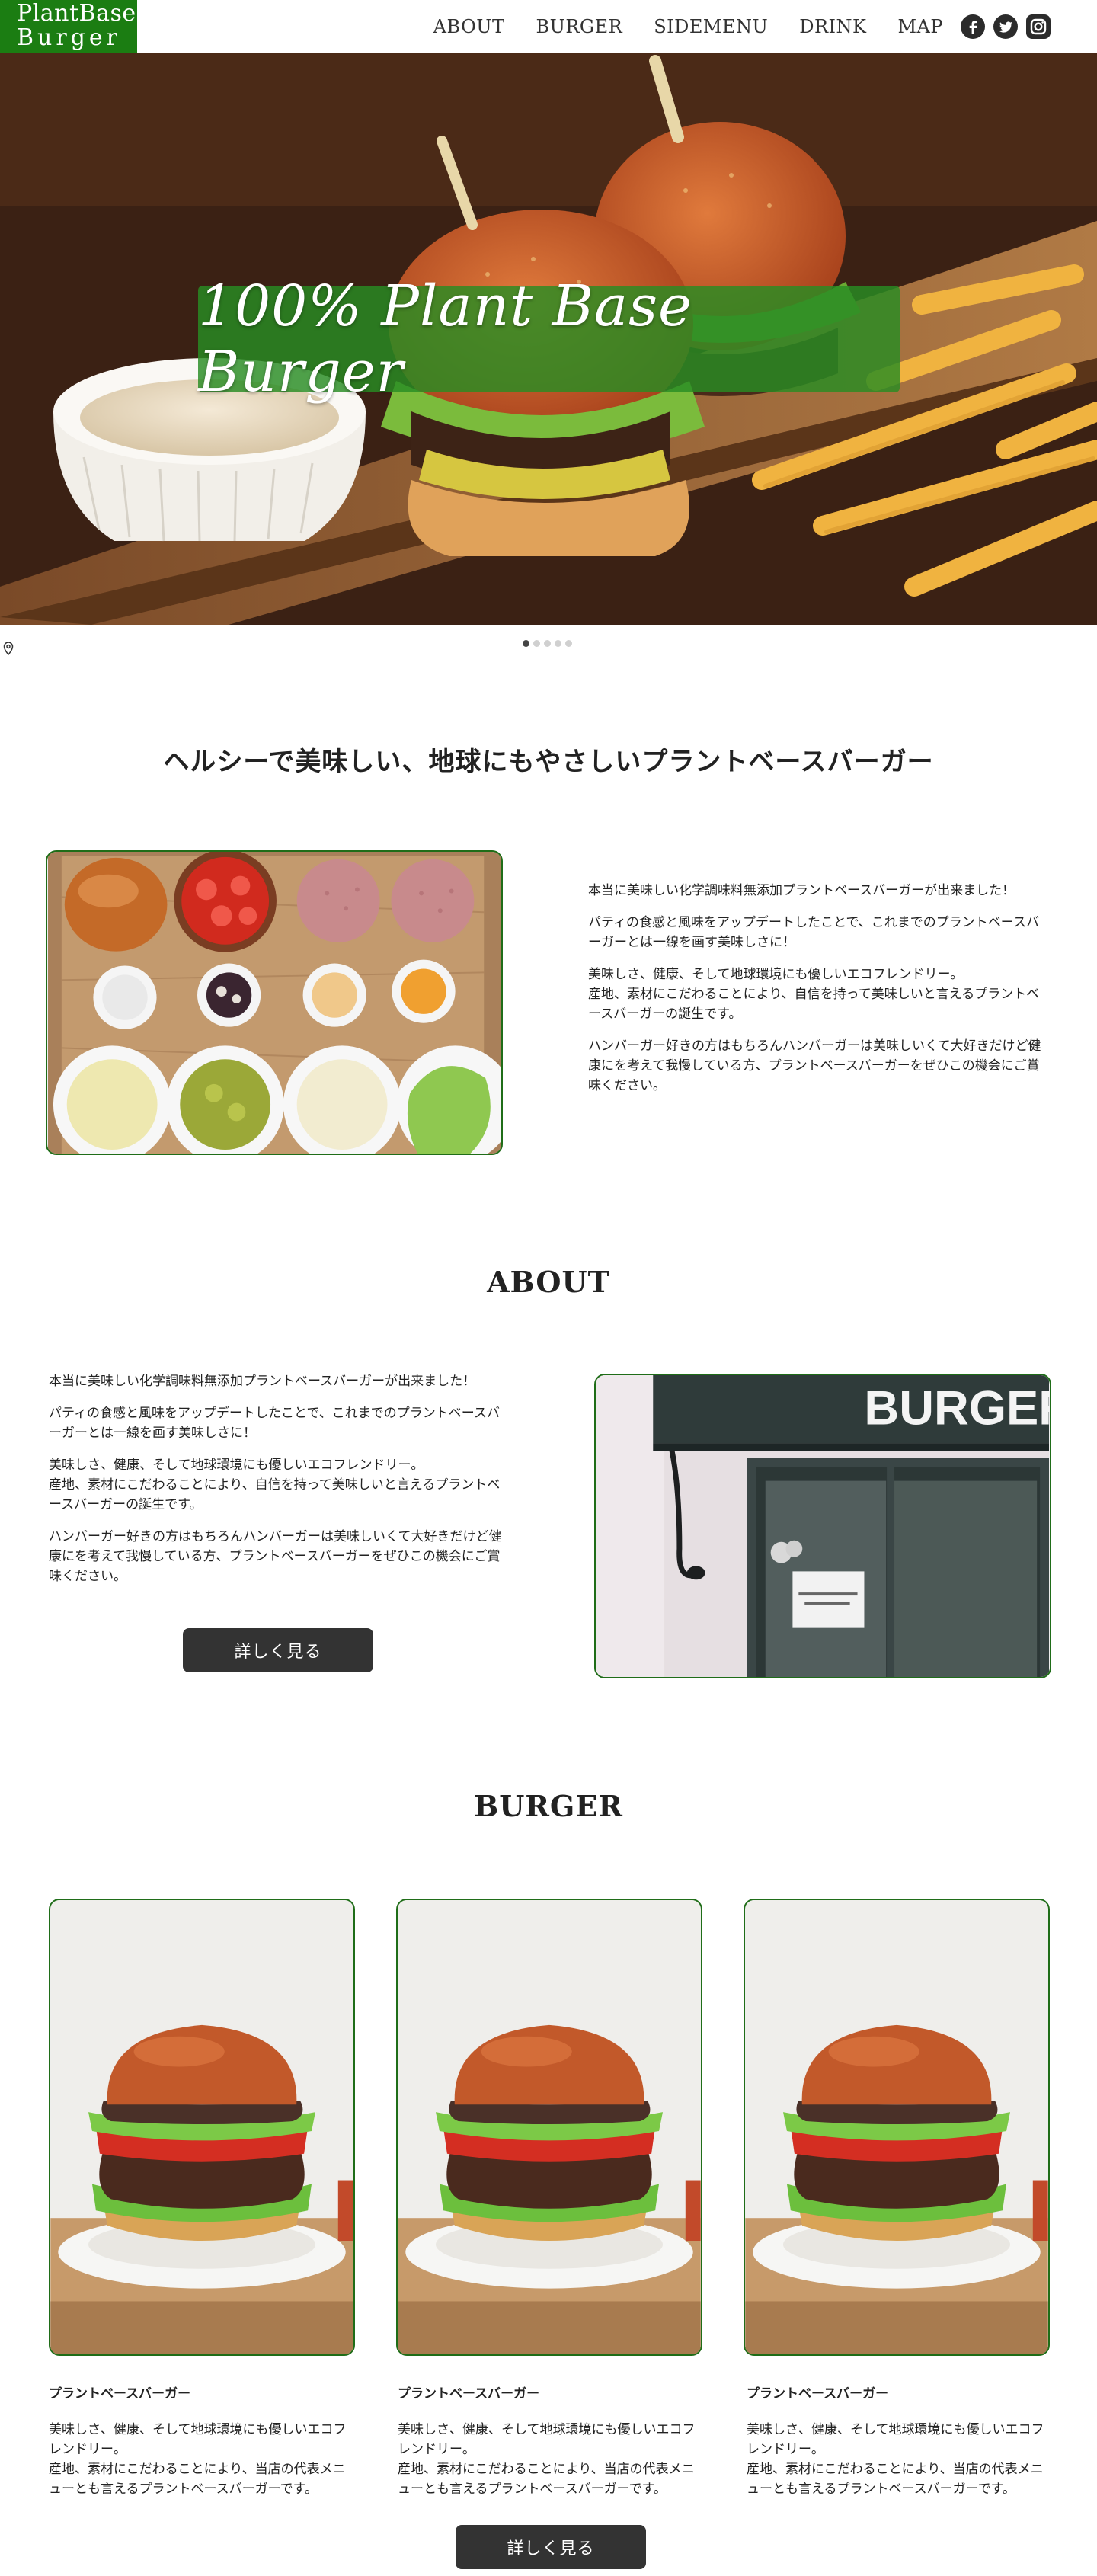 This screenshot has width=1097, height=2576. What do you see at coordinates (551, 2547) in the screenshot?
I see `burger-more-button: 詳しく見る` at bounding box center [551, 2547].